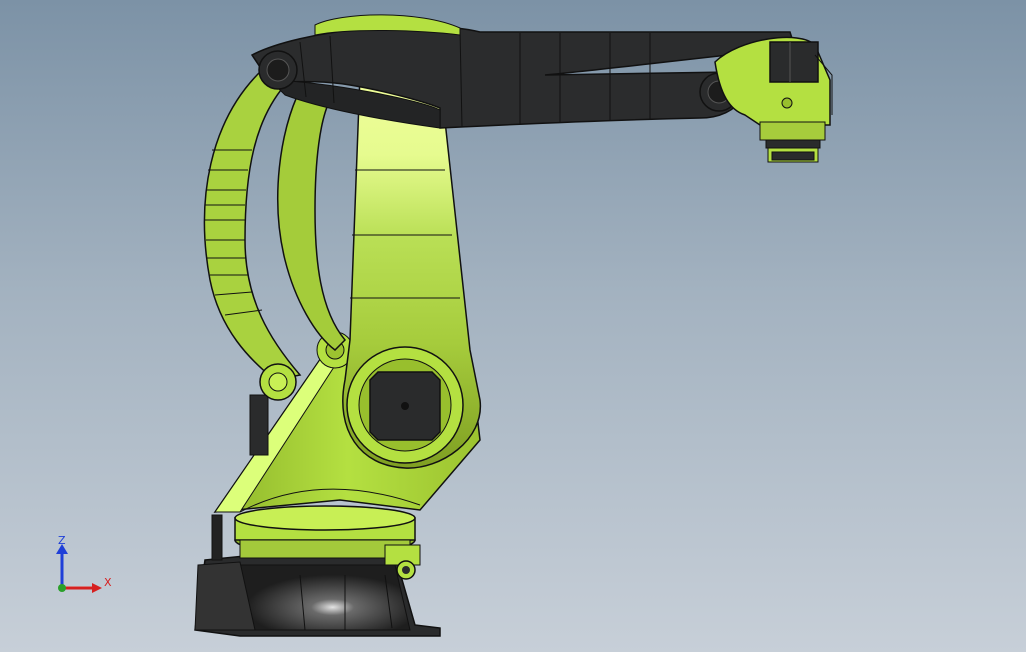  What do you see at coordinates (80, 564) in the screenshot?
I see `axis-triad: Z X` at bounding box center [80, 564].